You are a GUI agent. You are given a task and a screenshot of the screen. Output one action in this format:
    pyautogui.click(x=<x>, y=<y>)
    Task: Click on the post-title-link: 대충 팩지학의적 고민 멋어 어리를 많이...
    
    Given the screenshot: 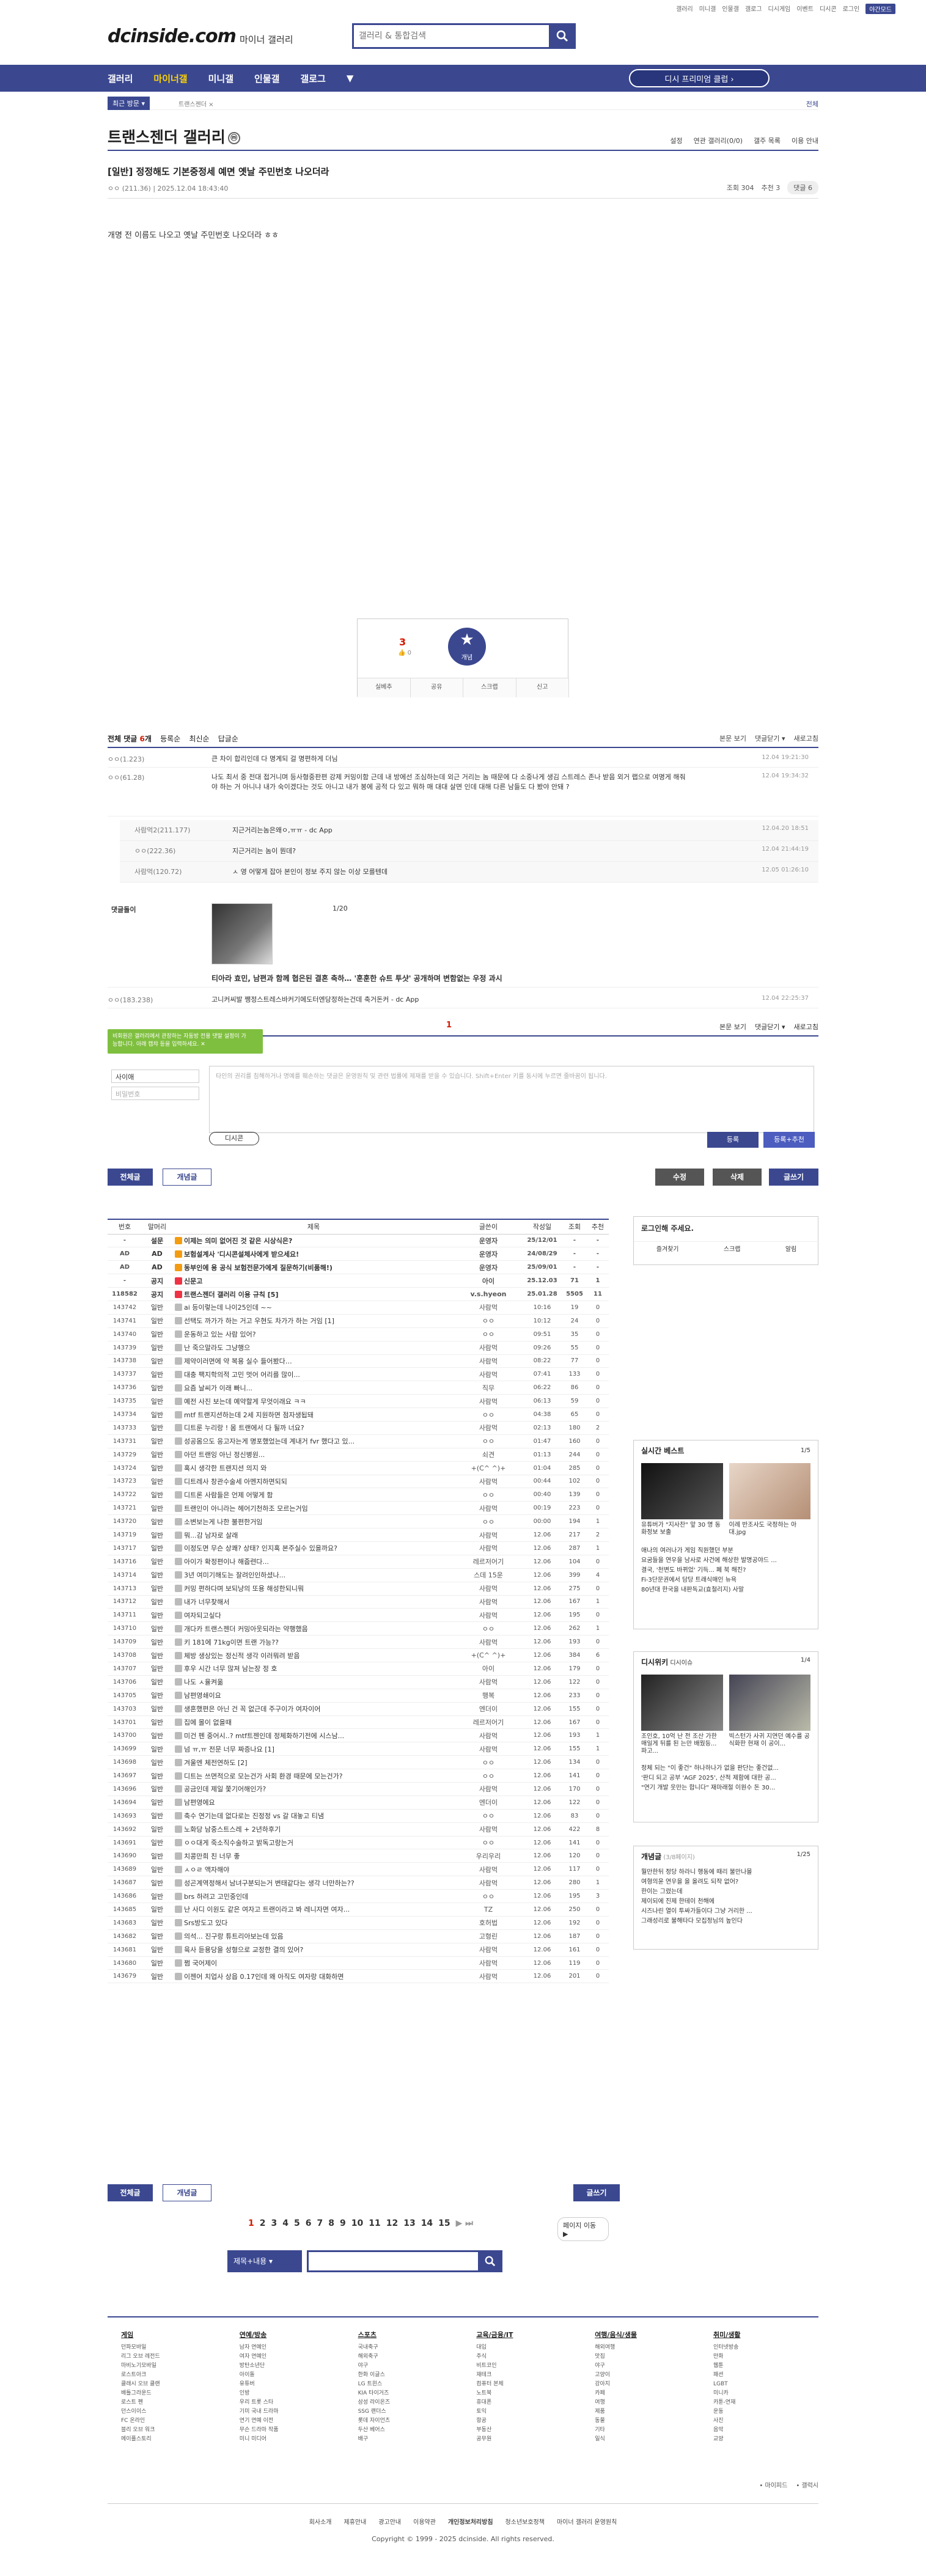 What is the action you would take?
    pyautogui.click(x=313, y=1374)
    